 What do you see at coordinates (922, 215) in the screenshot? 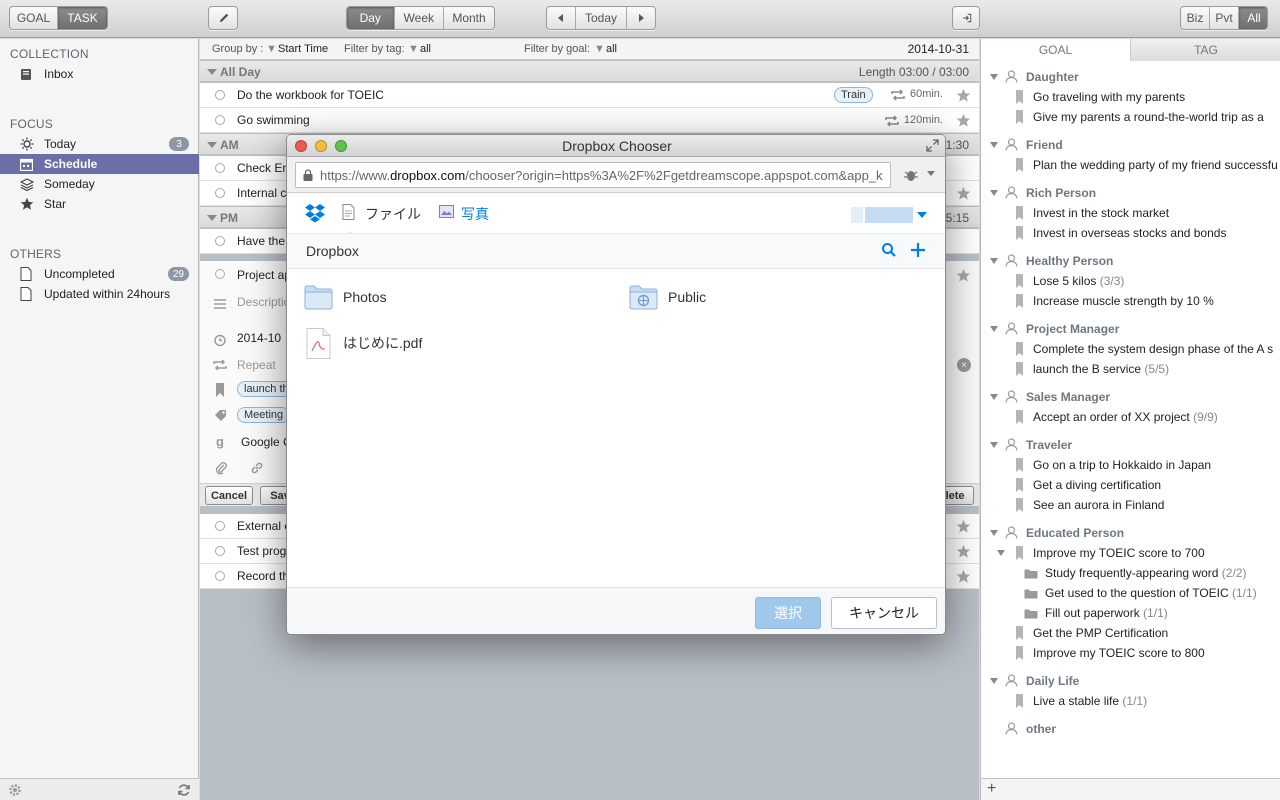
I see `chevron-down-icon` at bounding box center [922, 215].